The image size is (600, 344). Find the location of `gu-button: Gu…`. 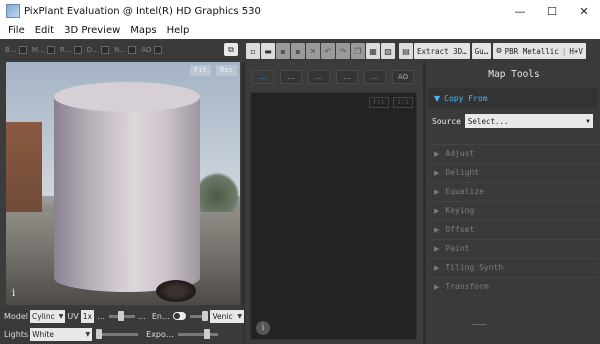

gu-button: Gu… is located at coordinates (481, 51).